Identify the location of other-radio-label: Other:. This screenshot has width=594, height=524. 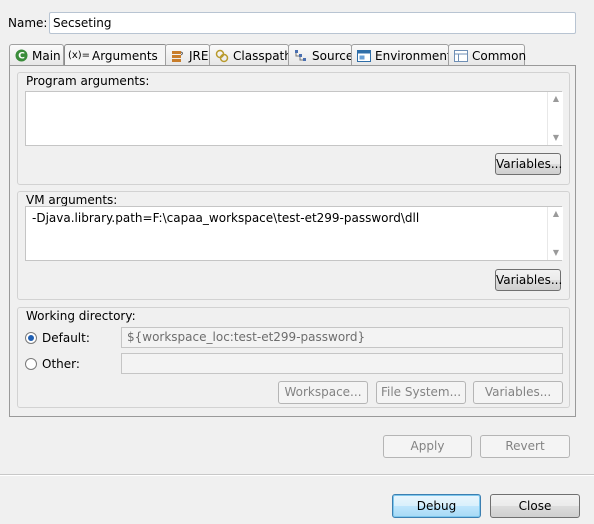
(61, 364).